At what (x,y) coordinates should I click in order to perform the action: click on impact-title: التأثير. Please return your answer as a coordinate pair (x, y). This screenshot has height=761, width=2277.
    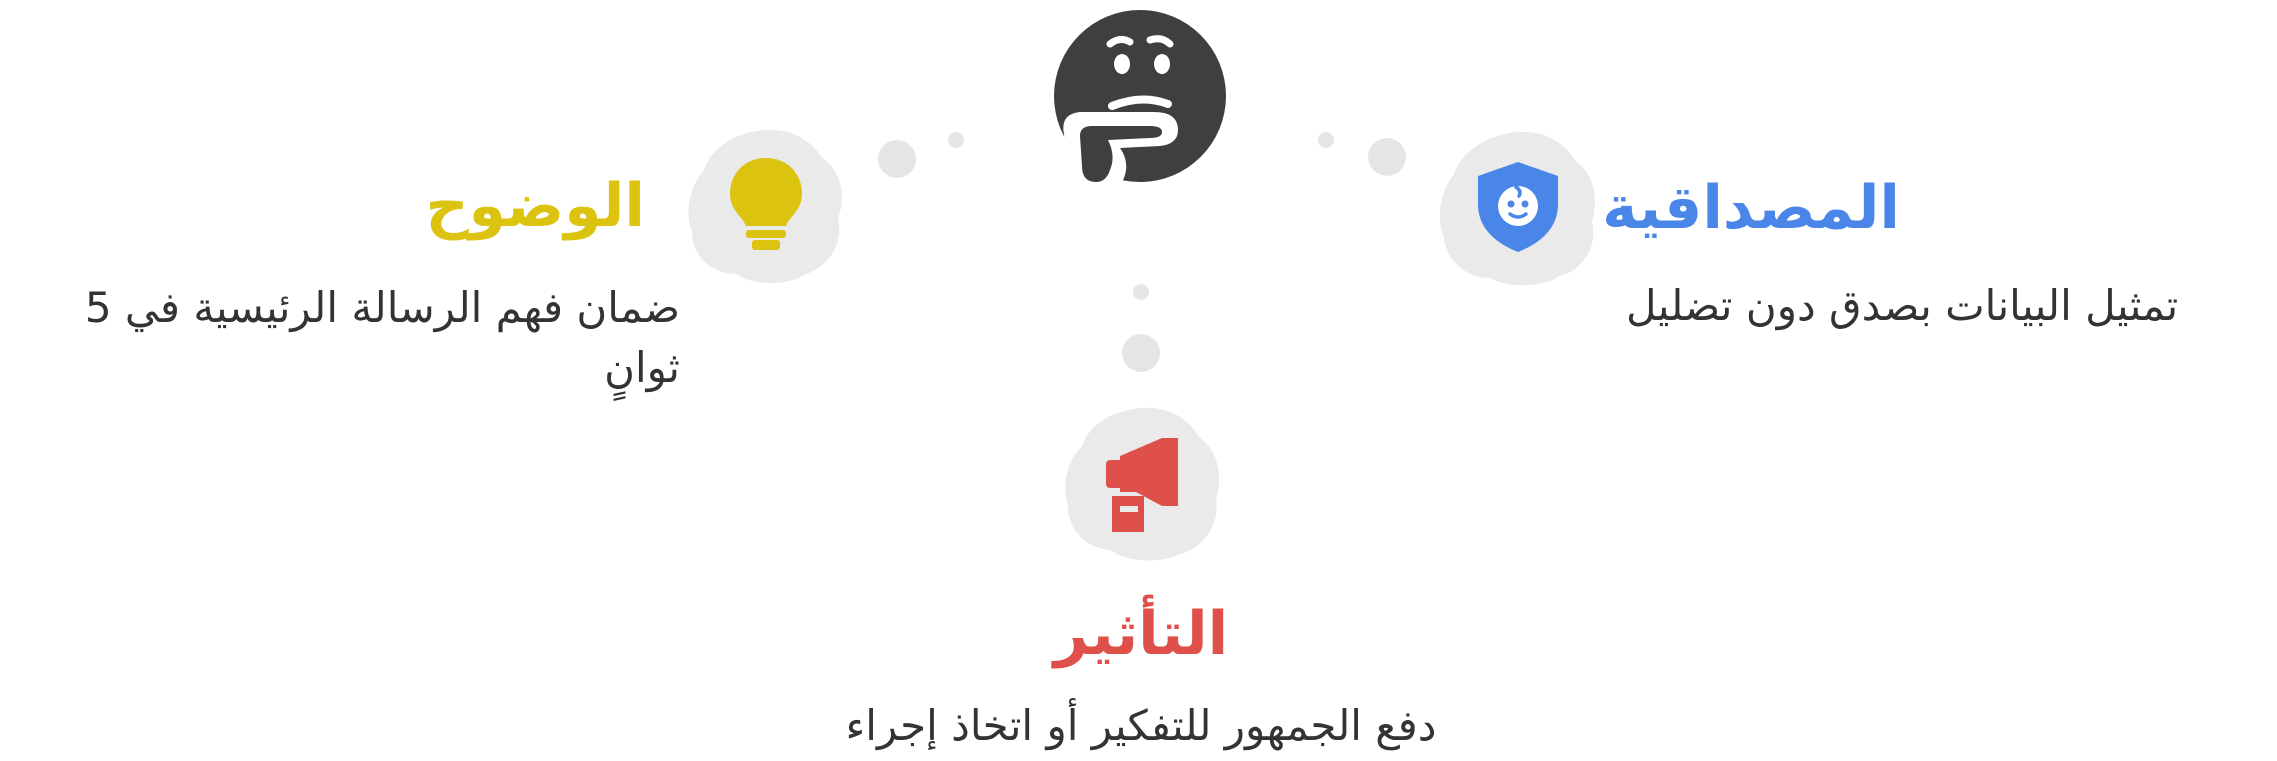
    Looking at the image, I should click on (1141, 634).